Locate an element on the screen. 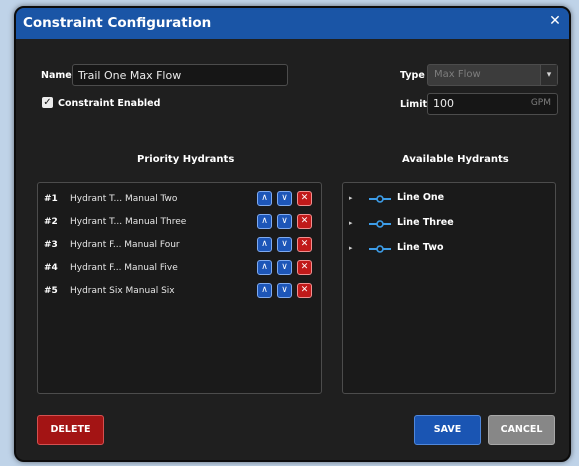 The width and height of the screenshot is (579, 466). table-row: #2 Hydrant T... Manual Three ∧ ∨ ✕ is located at coordinates (179, 223).